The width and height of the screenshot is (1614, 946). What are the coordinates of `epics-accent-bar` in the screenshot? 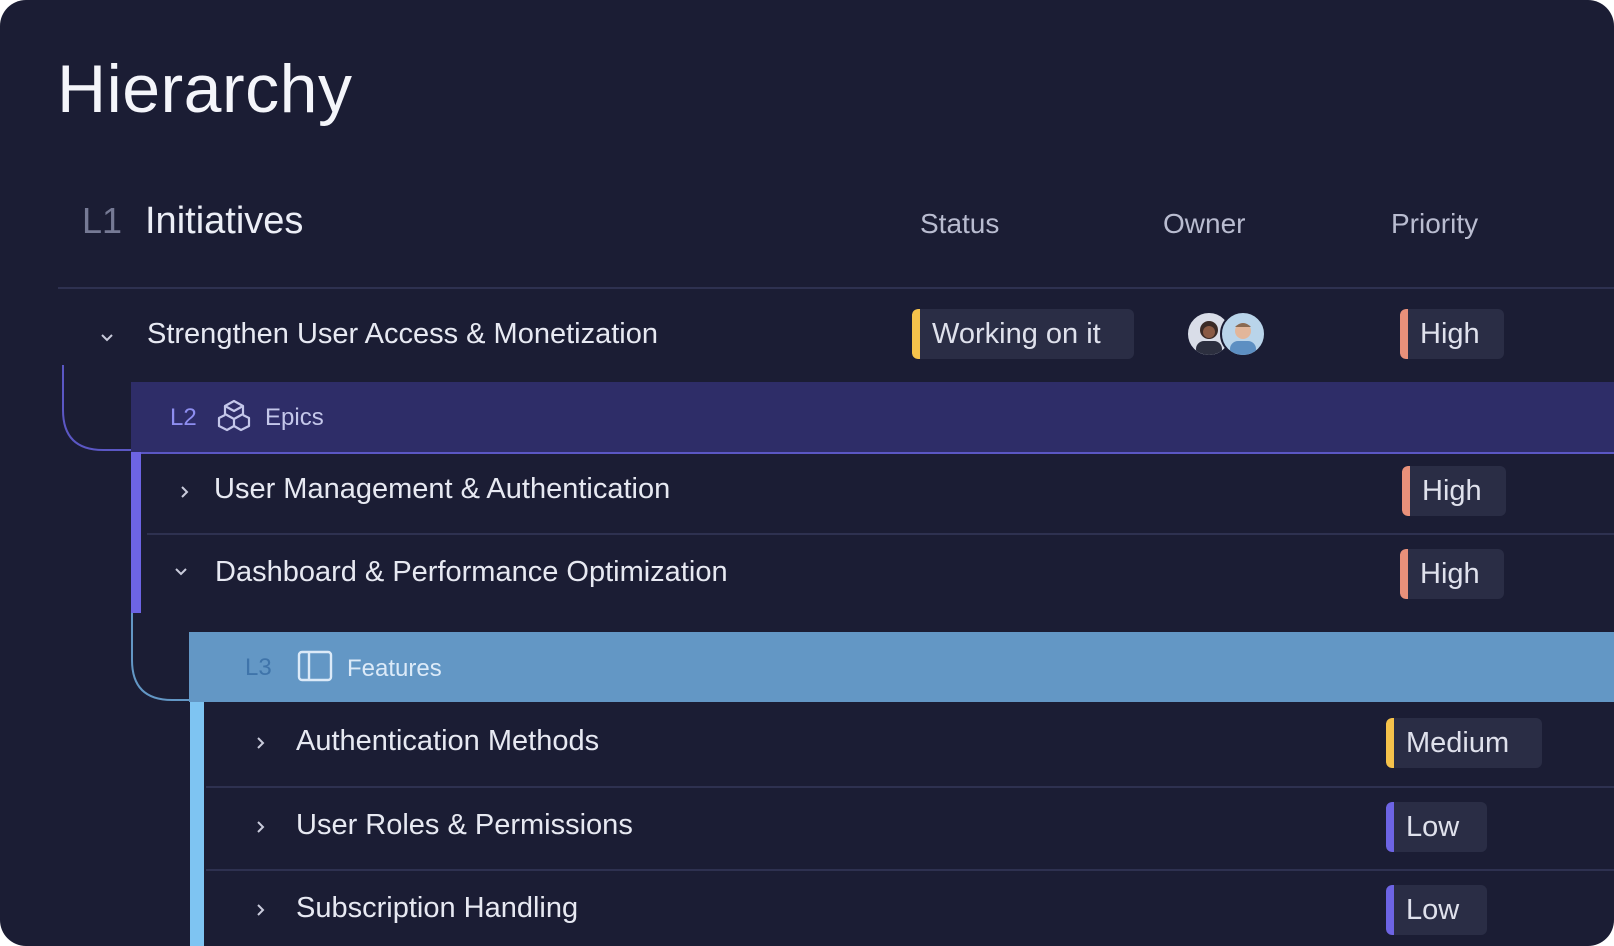 It's located at (136, 532).